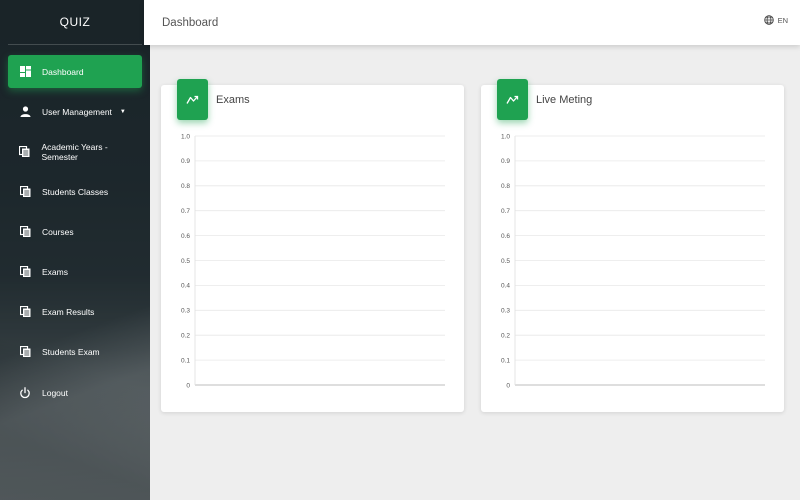  Describe the element at coordinates (55, 392) in the screenshot. I see `sidebar-item-label: Logout` at that location.